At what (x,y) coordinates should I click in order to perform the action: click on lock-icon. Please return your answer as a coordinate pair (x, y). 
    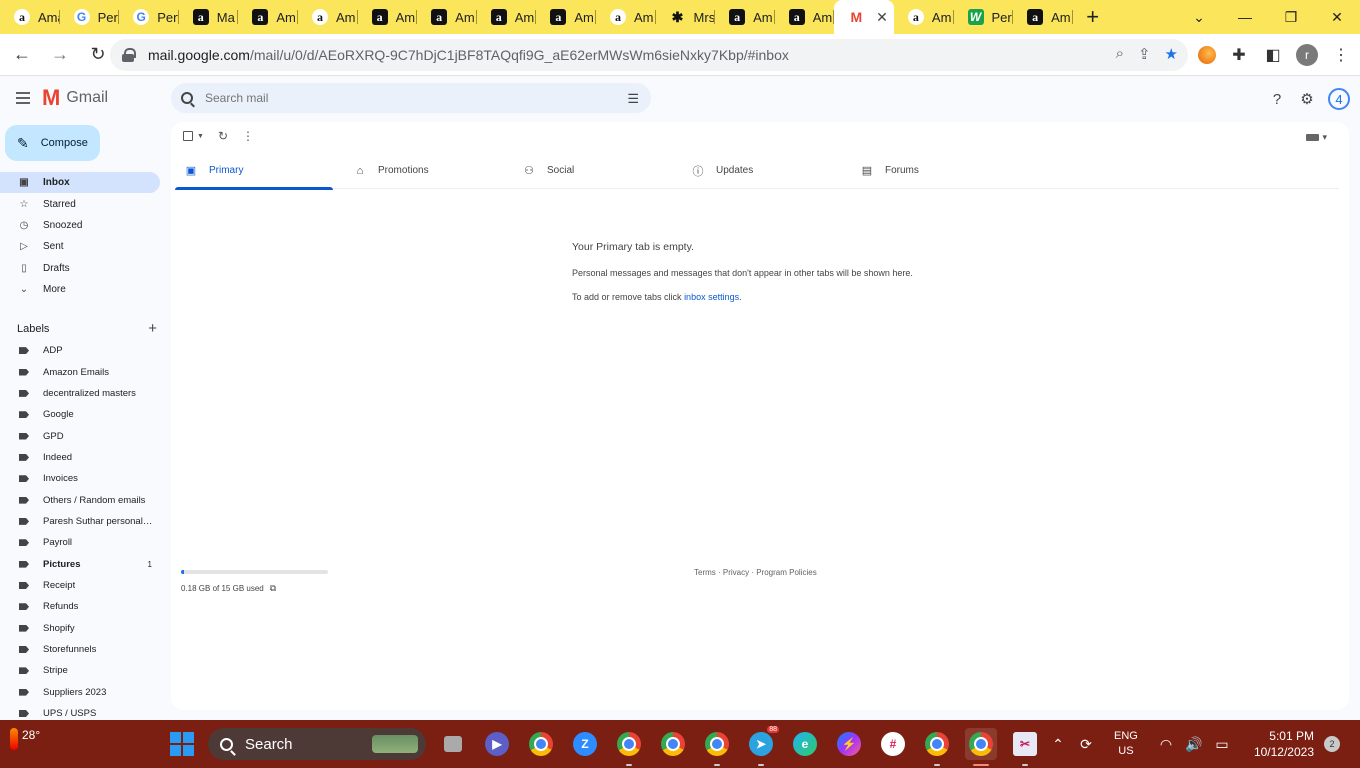
    Looking at the image, I should click on (129, 55).